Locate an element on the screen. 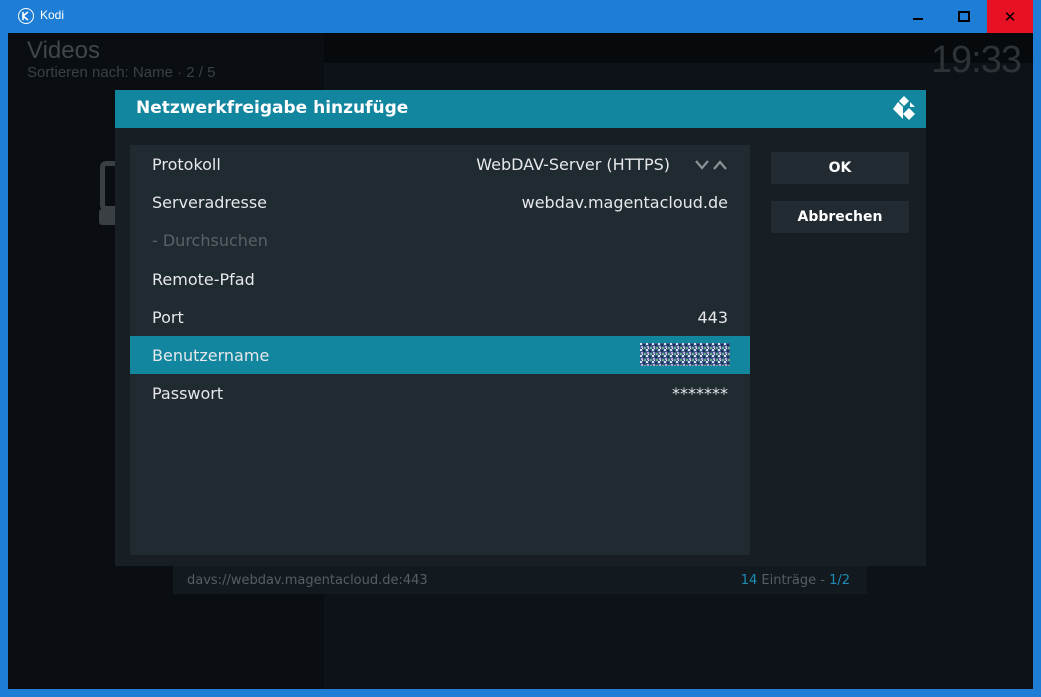 The height and width of the screenshot is (697, 1041). setting-label: Passwort is located at coordinates (188, 393).